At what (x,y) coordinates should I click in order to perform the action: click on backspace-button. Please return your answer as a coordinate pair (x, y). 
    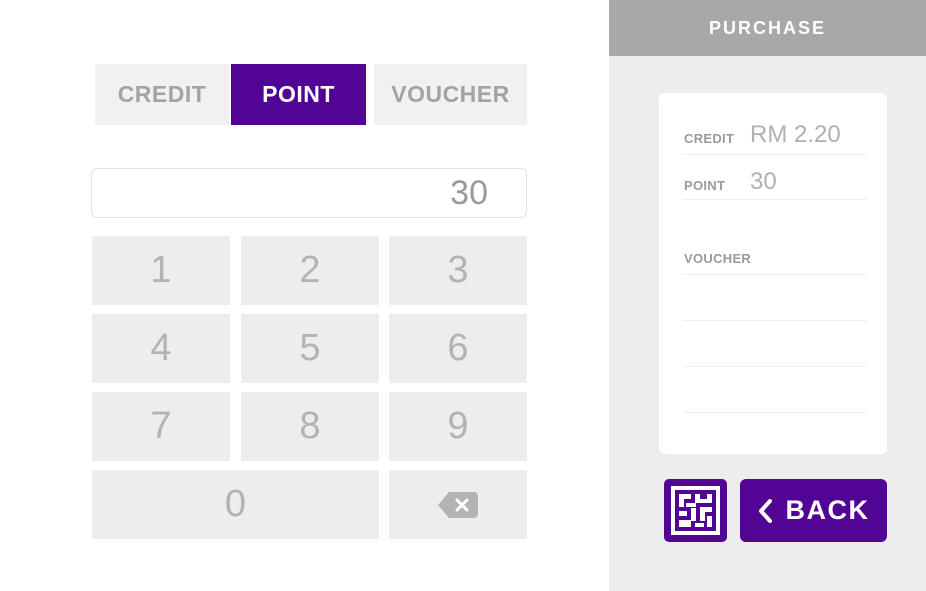
    Looking at the image, I should click on (458, 504).